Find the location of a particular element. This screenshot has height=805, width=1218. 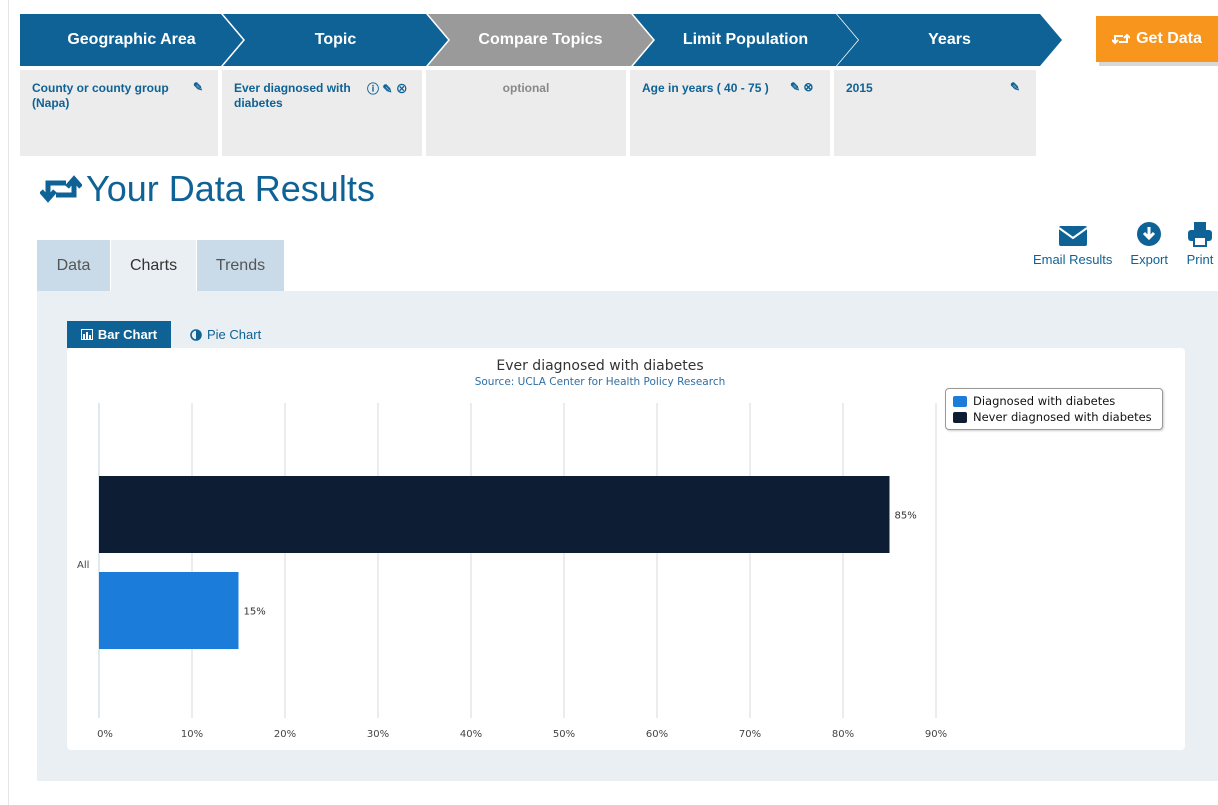

x-tick-label: 40% is located at coordinates (471, 734).